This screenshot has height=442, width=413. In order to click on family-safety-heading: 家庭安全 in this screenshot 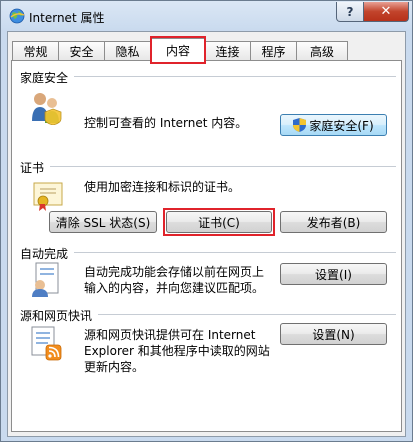, I will do `click(44, 78)`.